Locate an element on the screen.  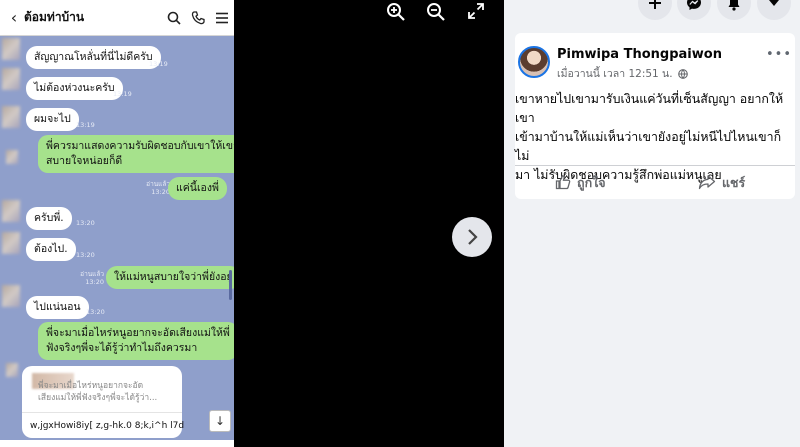
like-button: ถูกใจ is located at coordinates (580, 183).